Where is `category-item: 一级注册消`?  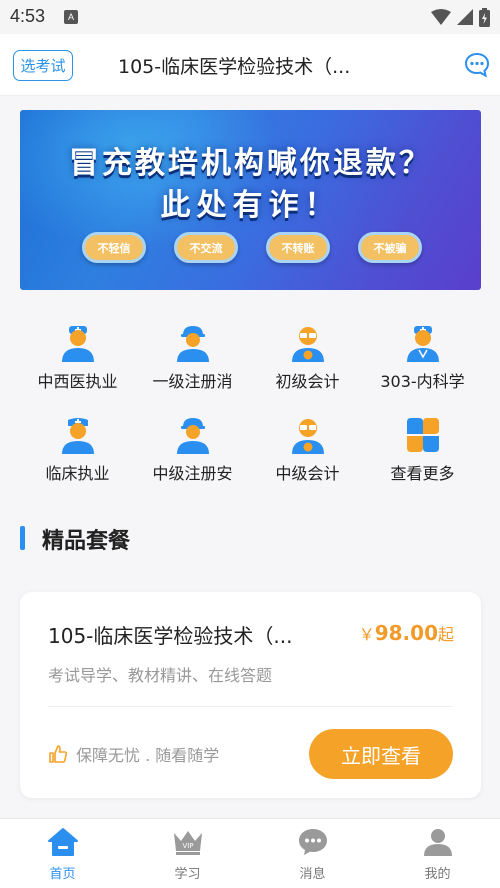 category-item: 一级注册消 is located at coordinates (192, 355).